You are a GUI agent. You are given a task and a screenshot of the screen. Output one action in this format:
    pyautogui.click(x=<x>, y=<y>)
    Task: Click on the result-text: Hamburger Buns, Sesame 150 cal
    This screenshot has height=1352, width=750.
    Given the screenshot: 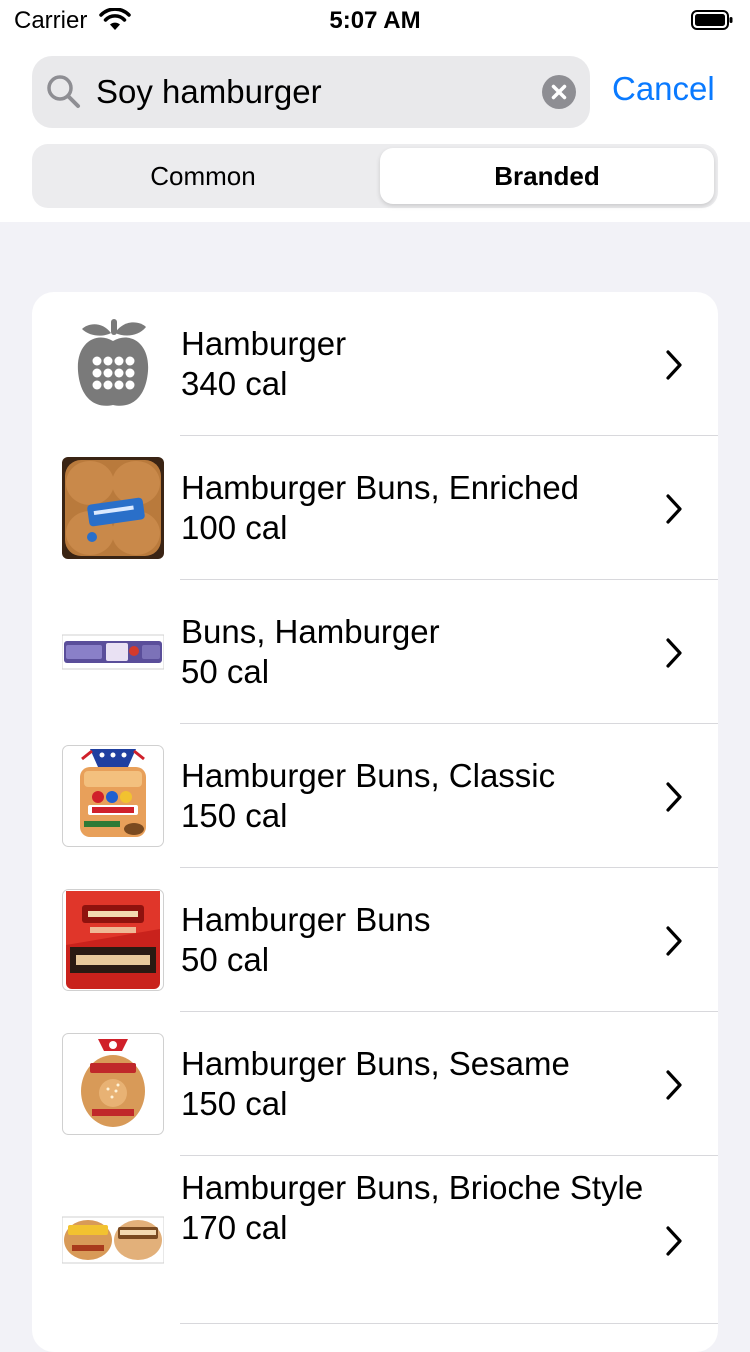 What is the action you would take?
    pyautogui.click(x=416, y=1084)
    